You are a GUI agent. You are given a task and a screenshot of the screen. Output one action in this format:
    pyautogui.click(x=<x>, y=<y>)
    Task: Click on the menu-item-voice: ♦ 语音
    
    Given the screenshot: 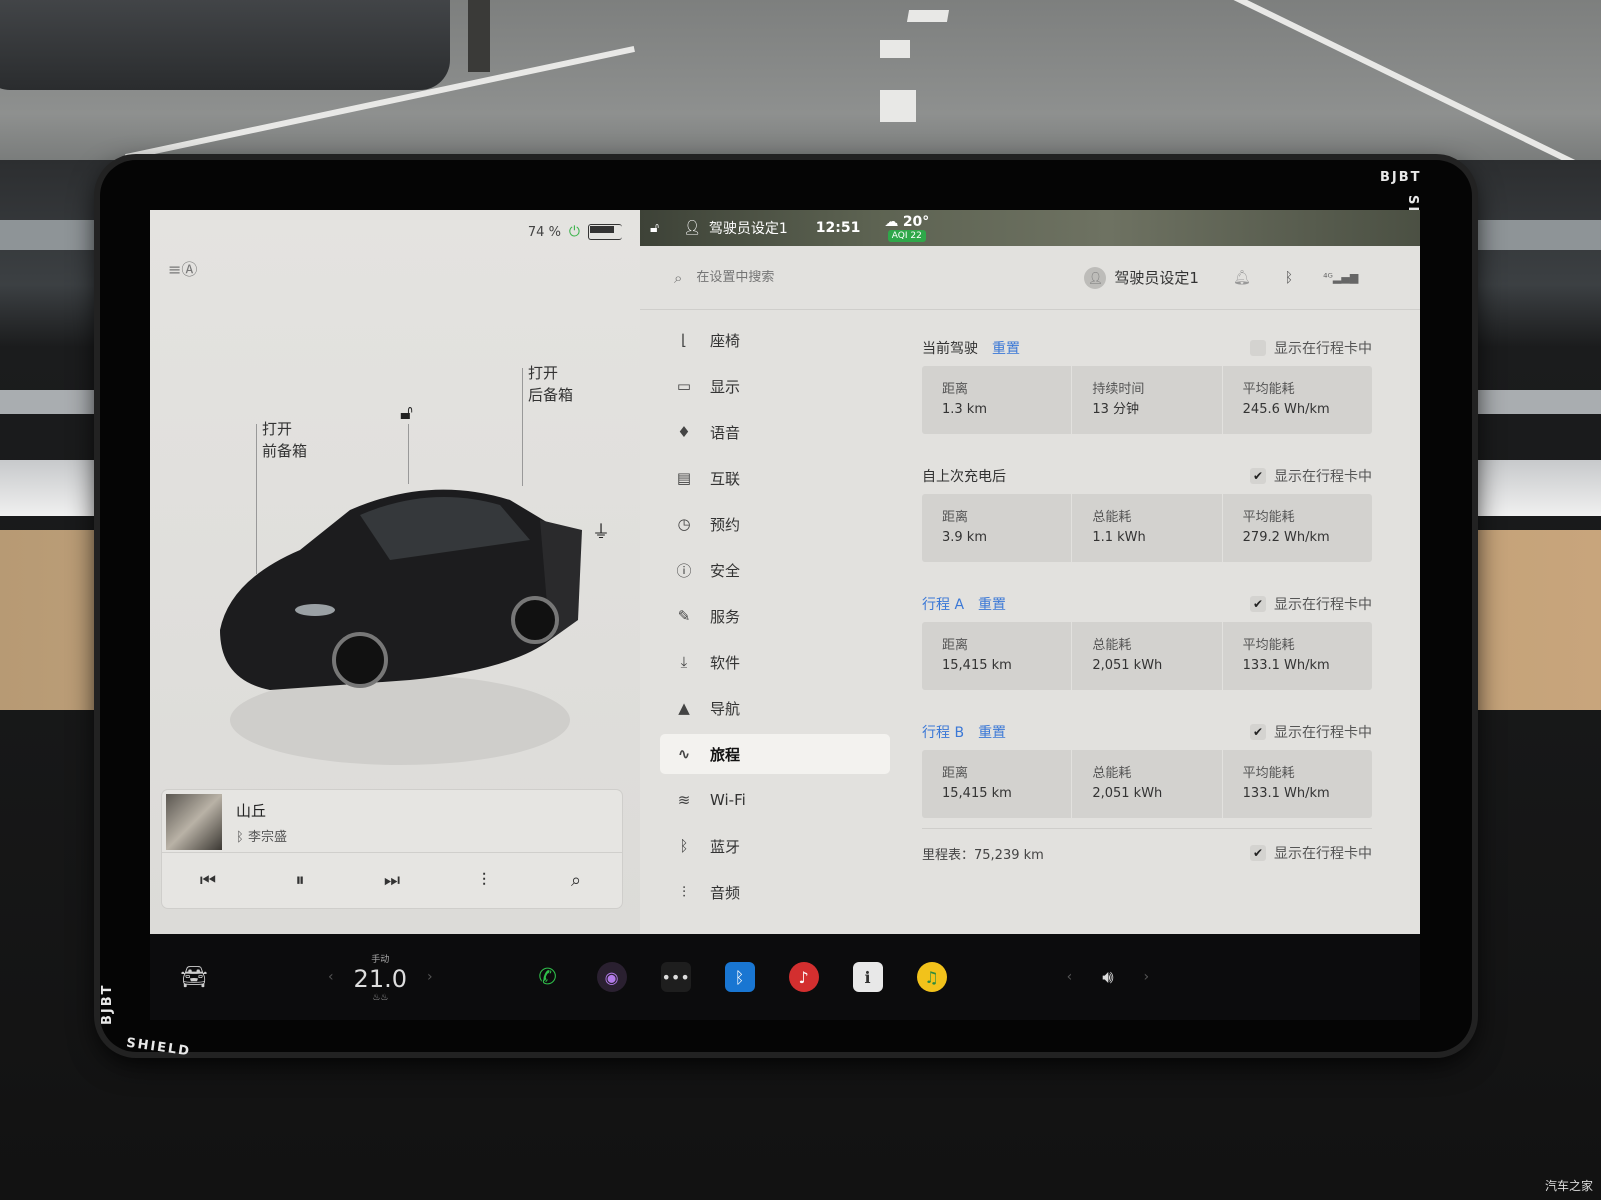 What is the action you would take?
    pyautogui.click(x=775, y=432)
    